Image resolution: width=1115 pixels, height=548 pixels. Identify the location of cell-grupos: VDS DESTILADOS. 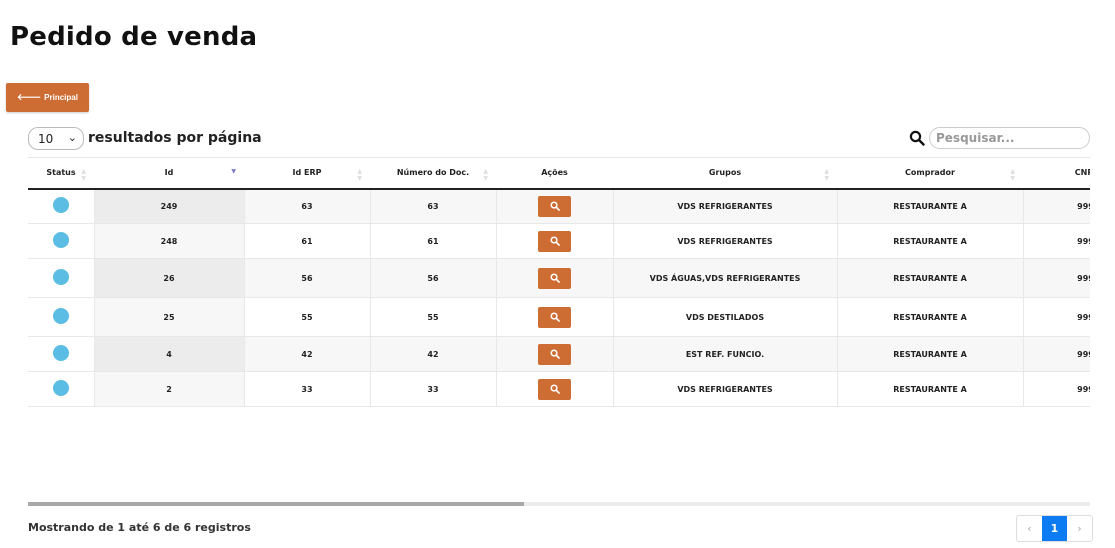
(725, 317).